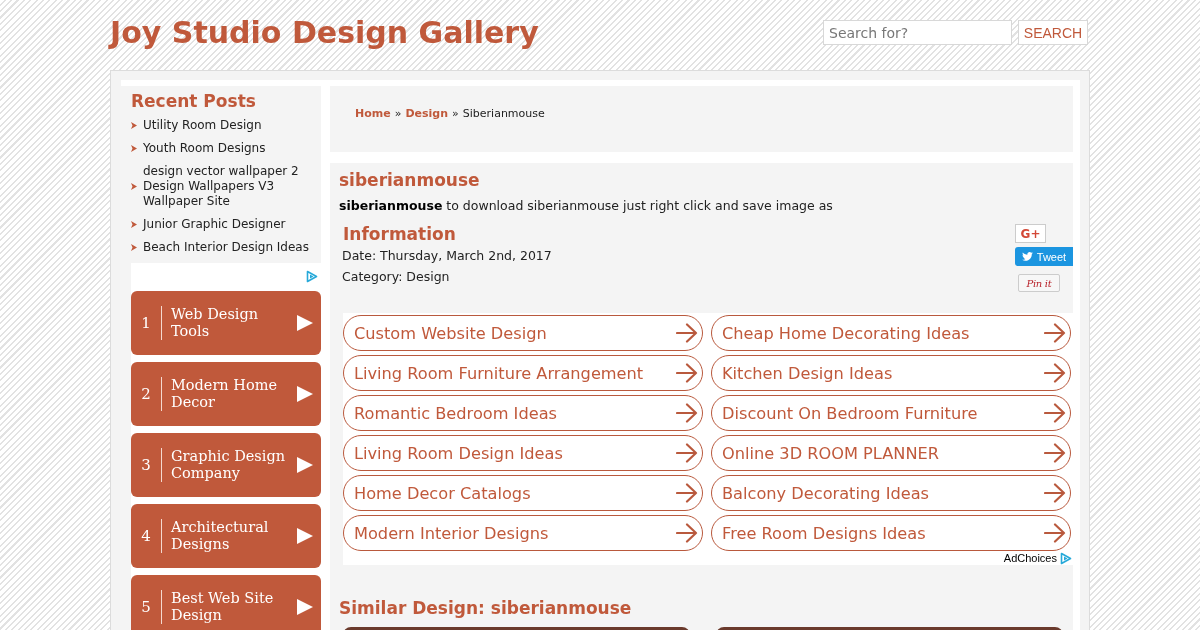  What do you see at coordinates (222, 607) in the screenshot?
I see `ad-link-label: Best Web Site Design` at bounding box center [222, 607].